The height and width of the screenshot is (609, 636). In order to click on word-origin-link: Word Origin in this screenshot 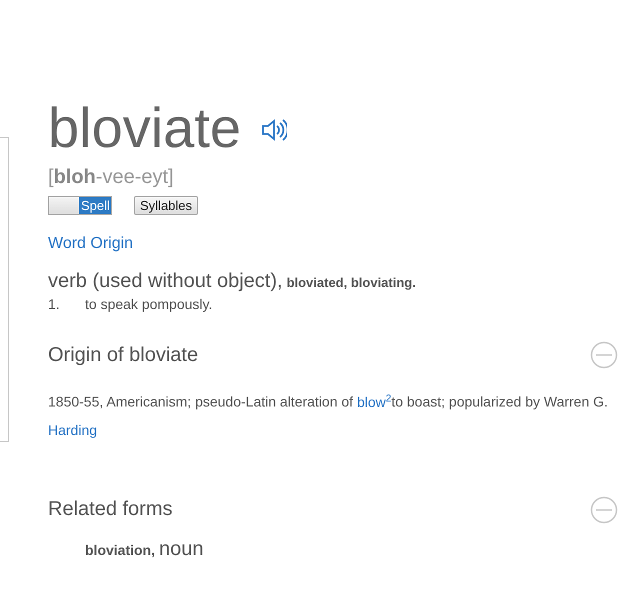, I will do `click(91, 244)`.